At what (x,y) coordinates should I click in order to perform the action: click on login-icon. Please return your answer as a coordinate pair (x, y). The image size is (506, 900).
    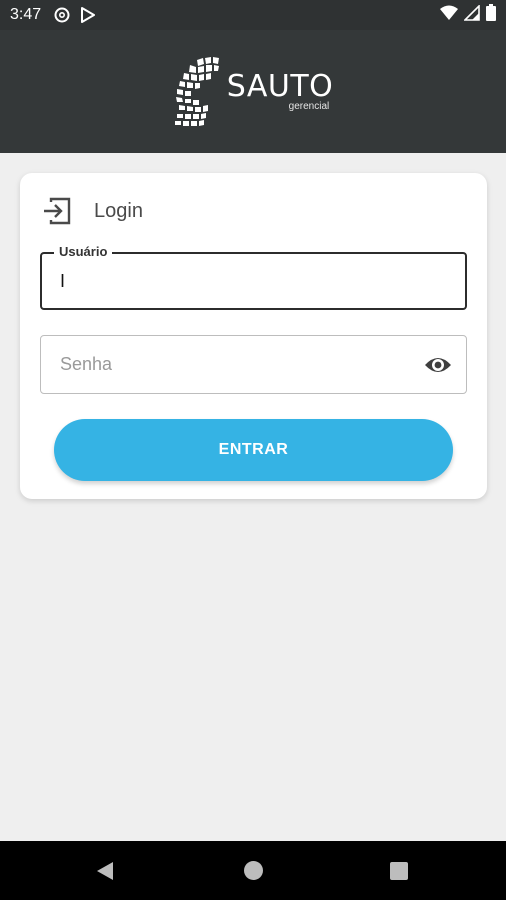
    Looking at the image, I should click on (57, 211).